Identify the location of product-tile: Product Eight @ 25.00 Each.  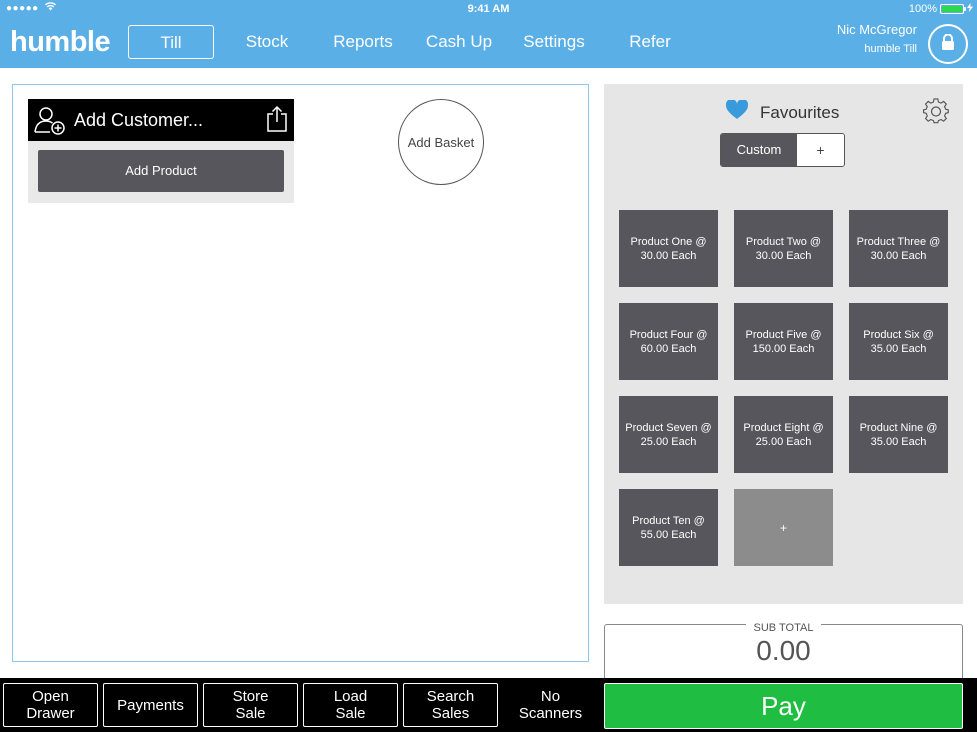
(783, 434).